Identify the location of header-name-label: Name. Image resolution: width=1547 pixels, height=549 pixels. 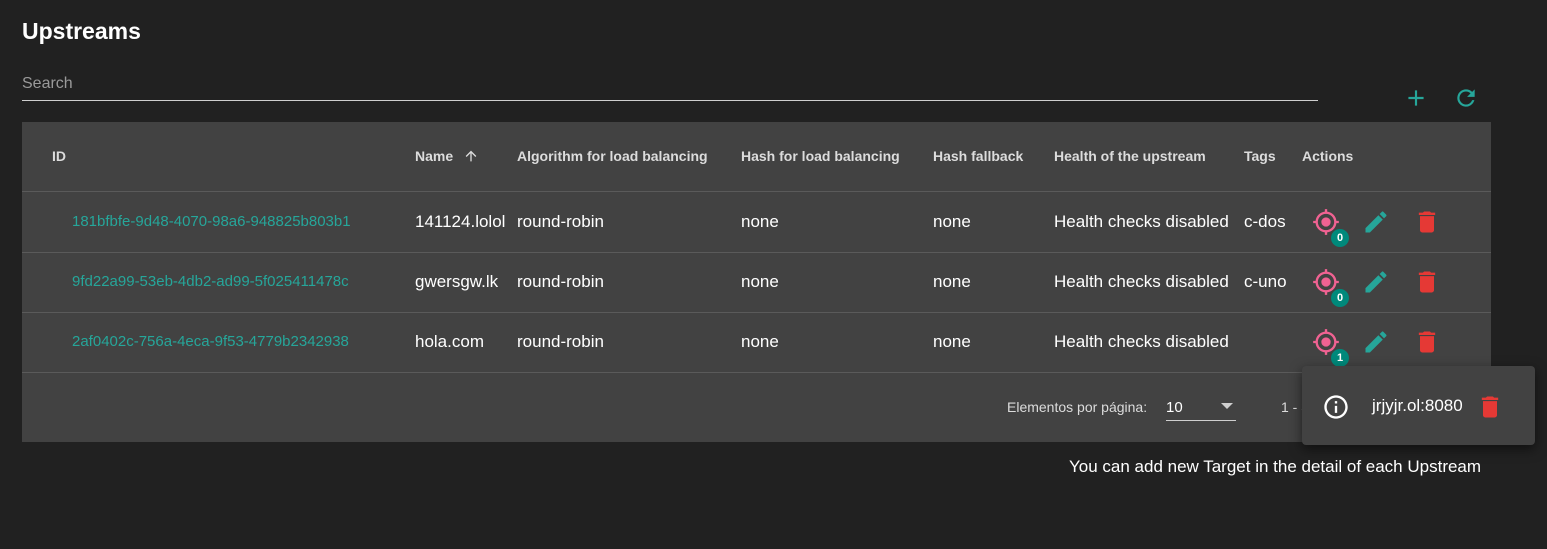
(434, 156).